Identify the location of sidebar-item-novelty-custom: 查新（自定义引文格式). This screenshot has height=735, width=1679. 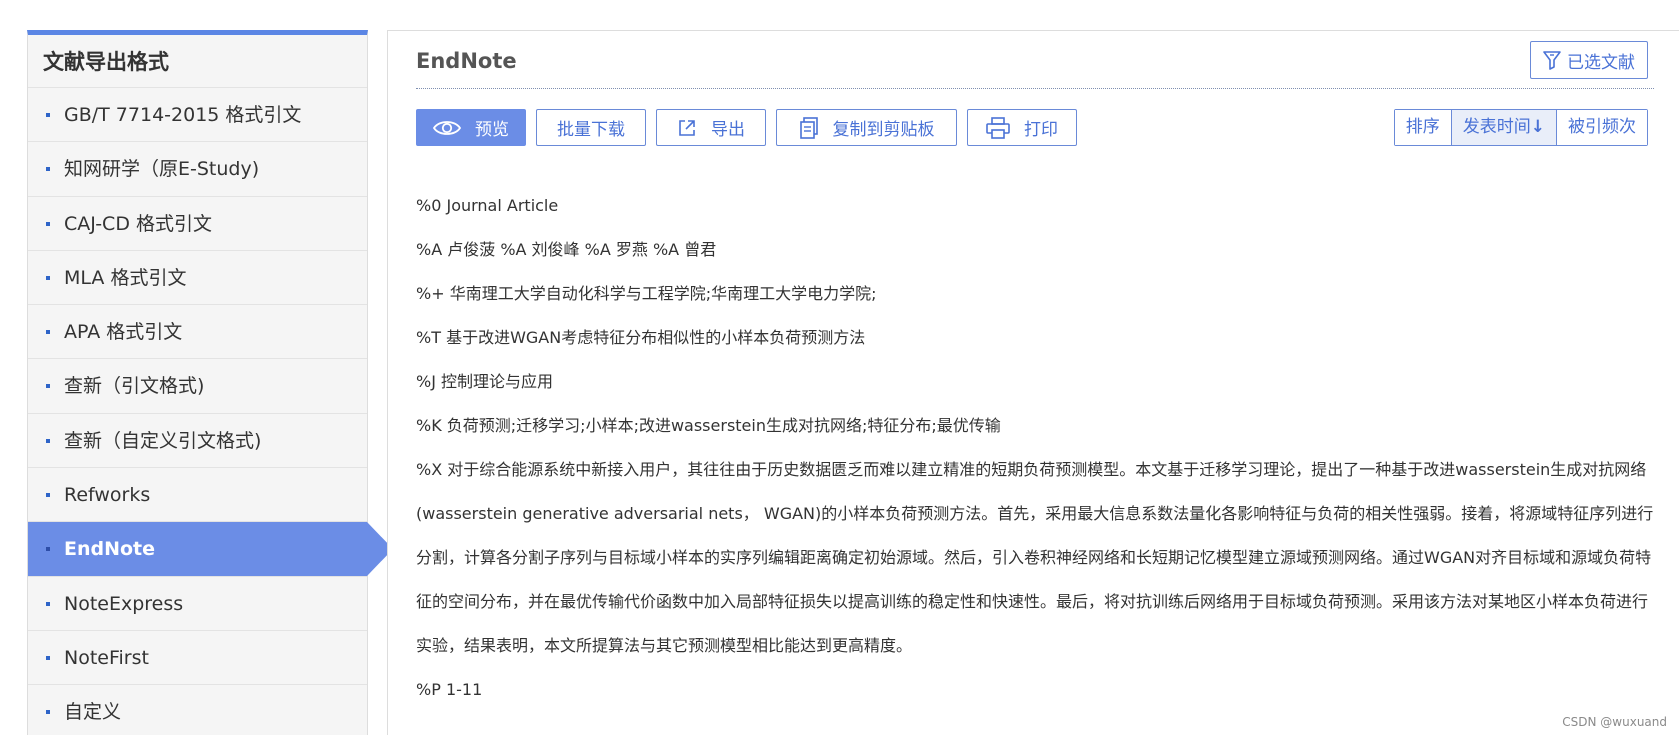
(197, 441).